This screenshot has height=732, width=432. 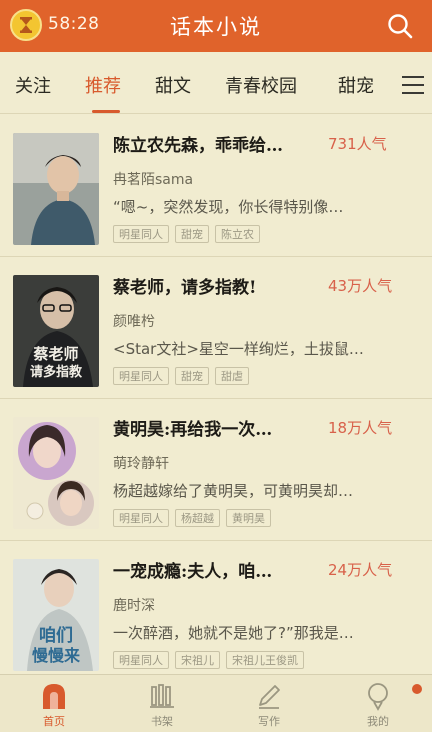 I want to click on page-title: 话本小说, so click(x=216, y=27).